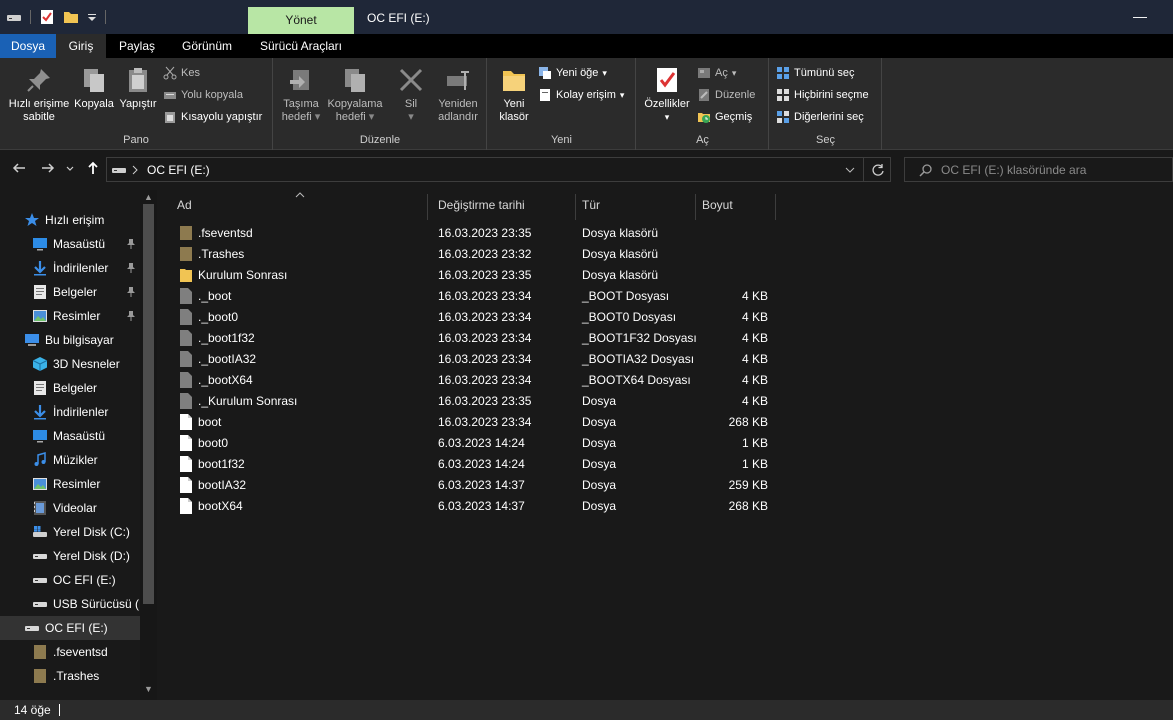  Describe the element at coordinates (92, 17) in the screenshot. I see `customize-toolbar-icon` at that location.